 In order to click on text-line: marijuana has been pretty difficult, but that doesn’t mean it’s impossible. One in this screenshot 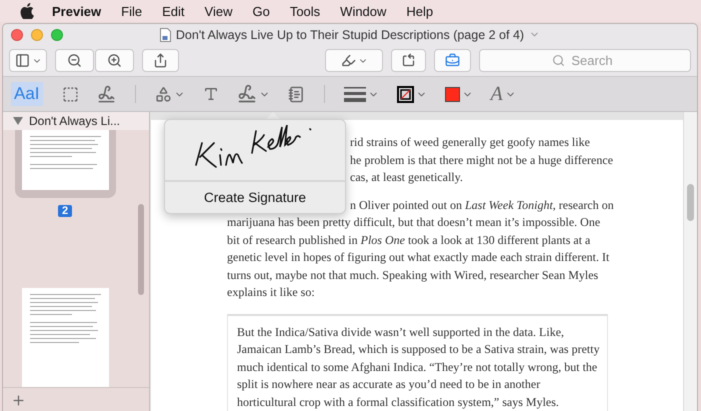, I will do `click(413, 222)`.